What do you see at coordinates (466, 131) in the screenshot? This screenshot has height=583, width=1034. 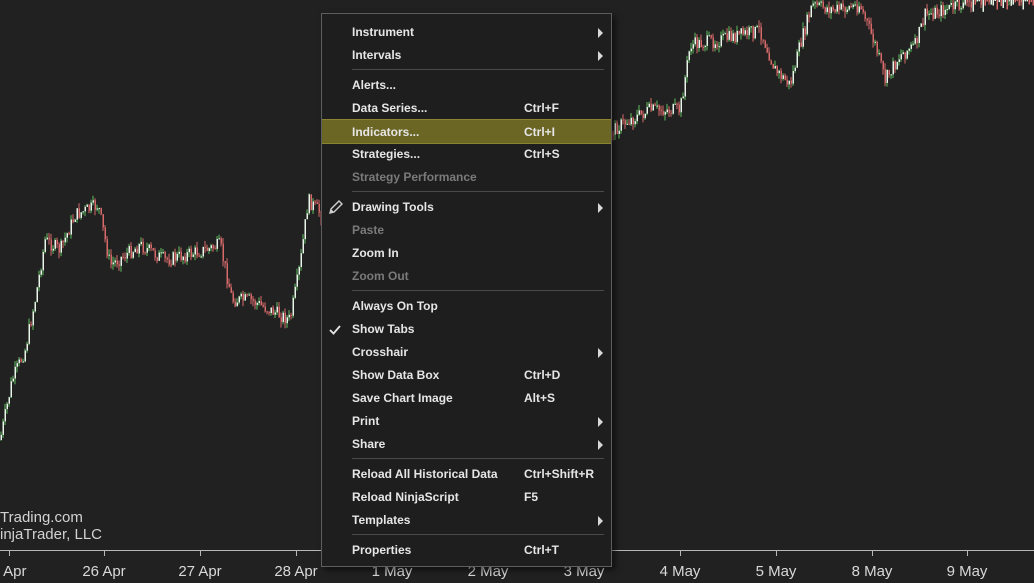 I see `menu-item-indicators: Indicators... Ctrl+I` at bounding box center [466, 131].